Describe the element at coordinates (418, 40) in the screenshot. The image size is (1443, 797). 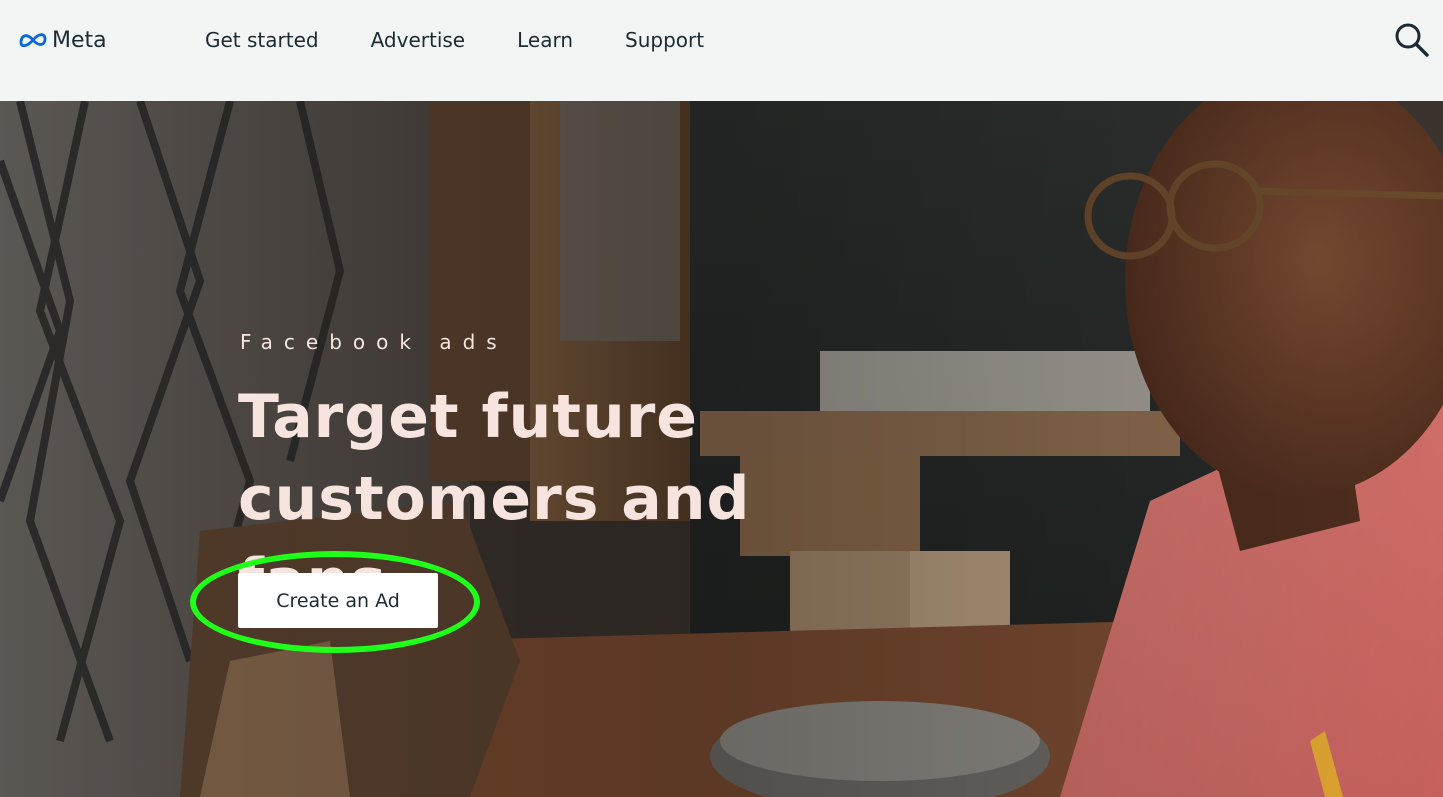
I see `nav-advertise: Advertise` at that location.